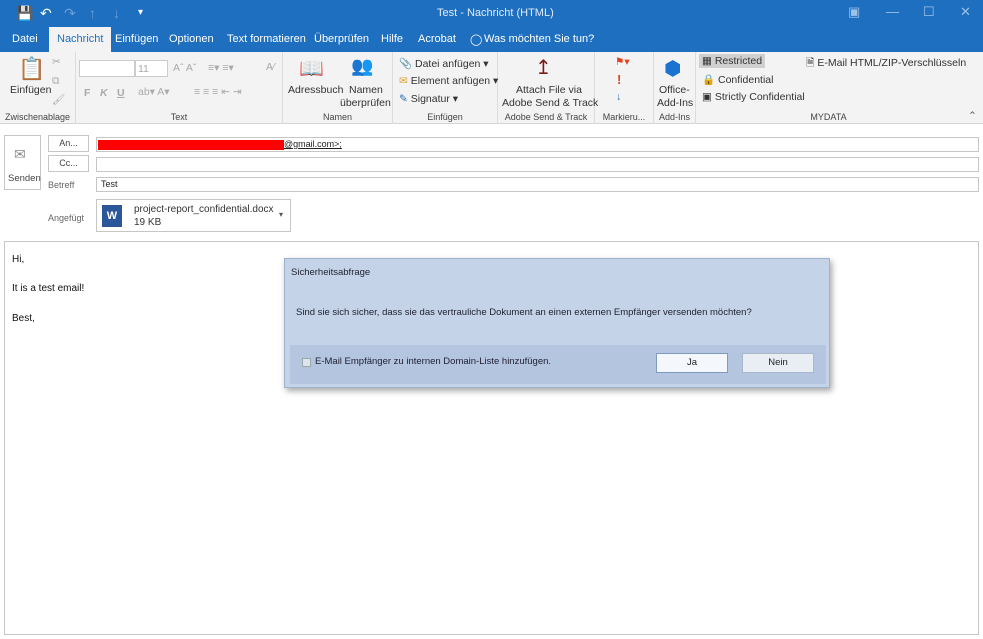 This screenshot has height=639, width=983. I want to click on attach-item-button: ✉ Element anfügen ▾, so click(448, 81).